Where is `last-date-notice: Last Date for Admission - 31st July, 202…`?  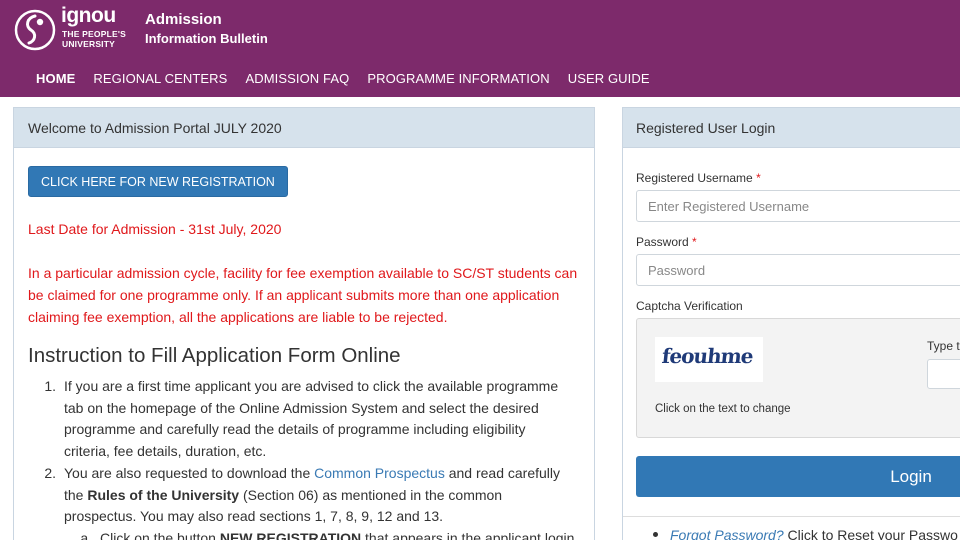 last-date-notice: Last Date for Admission - 31st July, 202… is located at coordinates (155, 229).